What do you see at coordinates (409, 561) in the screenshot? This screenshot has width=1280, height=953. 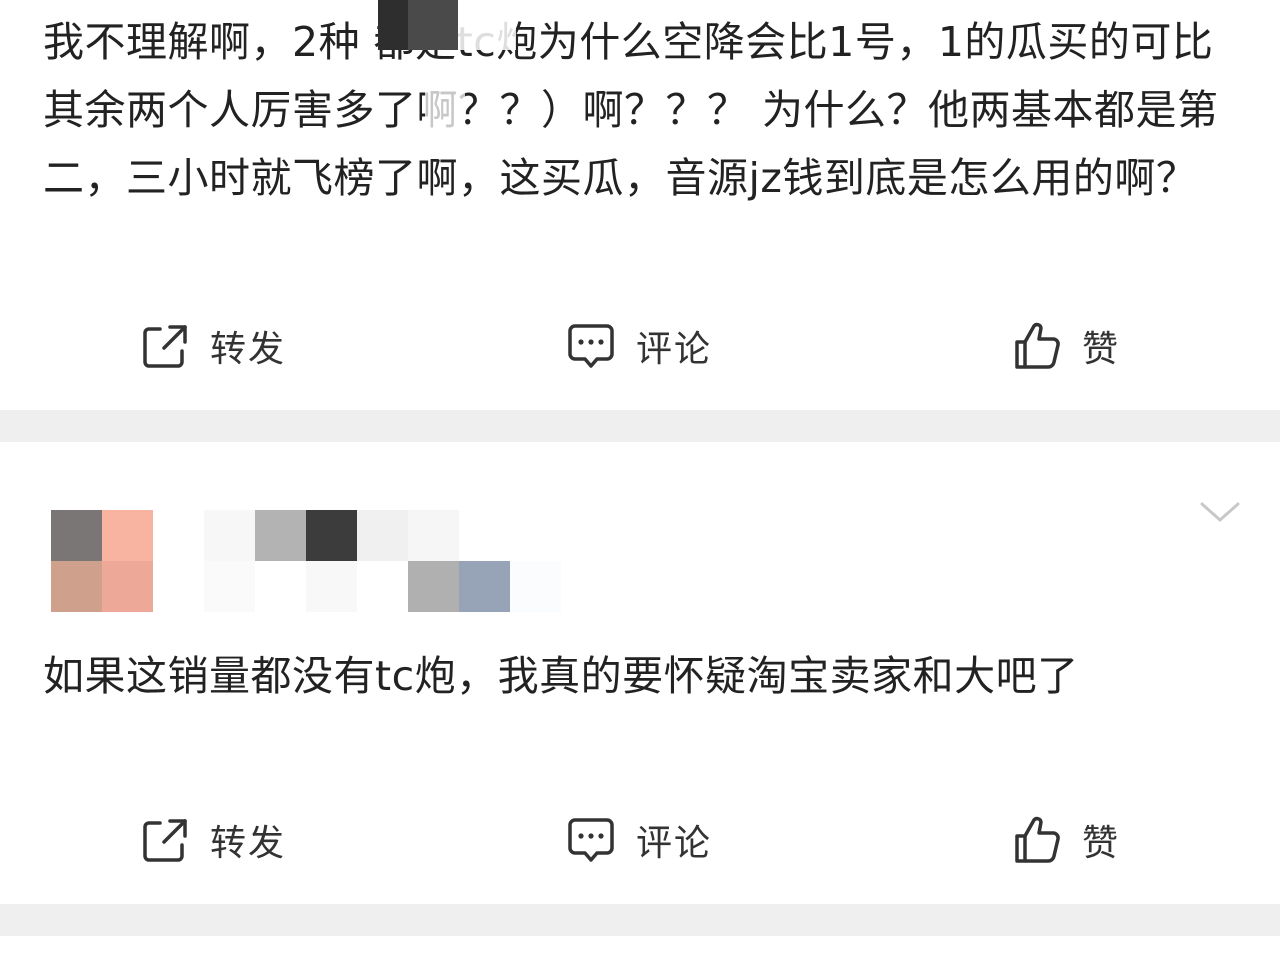 I see `username-obscured` at bounding box center [409, 561].